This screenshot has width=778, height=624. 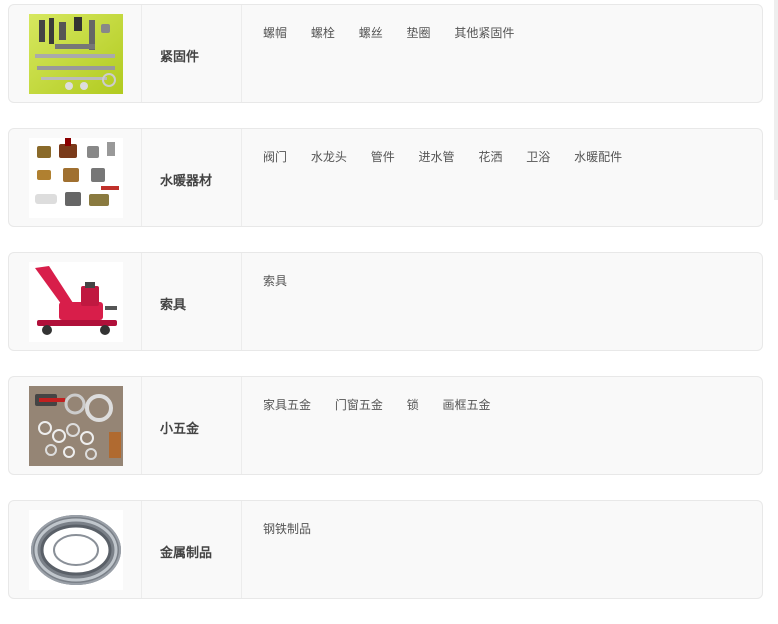 I want to click on subcategory-links: 阀门 水龙头 管件 进水管 花洒 卫浴 水暖配件, so click(x=507, y=156).